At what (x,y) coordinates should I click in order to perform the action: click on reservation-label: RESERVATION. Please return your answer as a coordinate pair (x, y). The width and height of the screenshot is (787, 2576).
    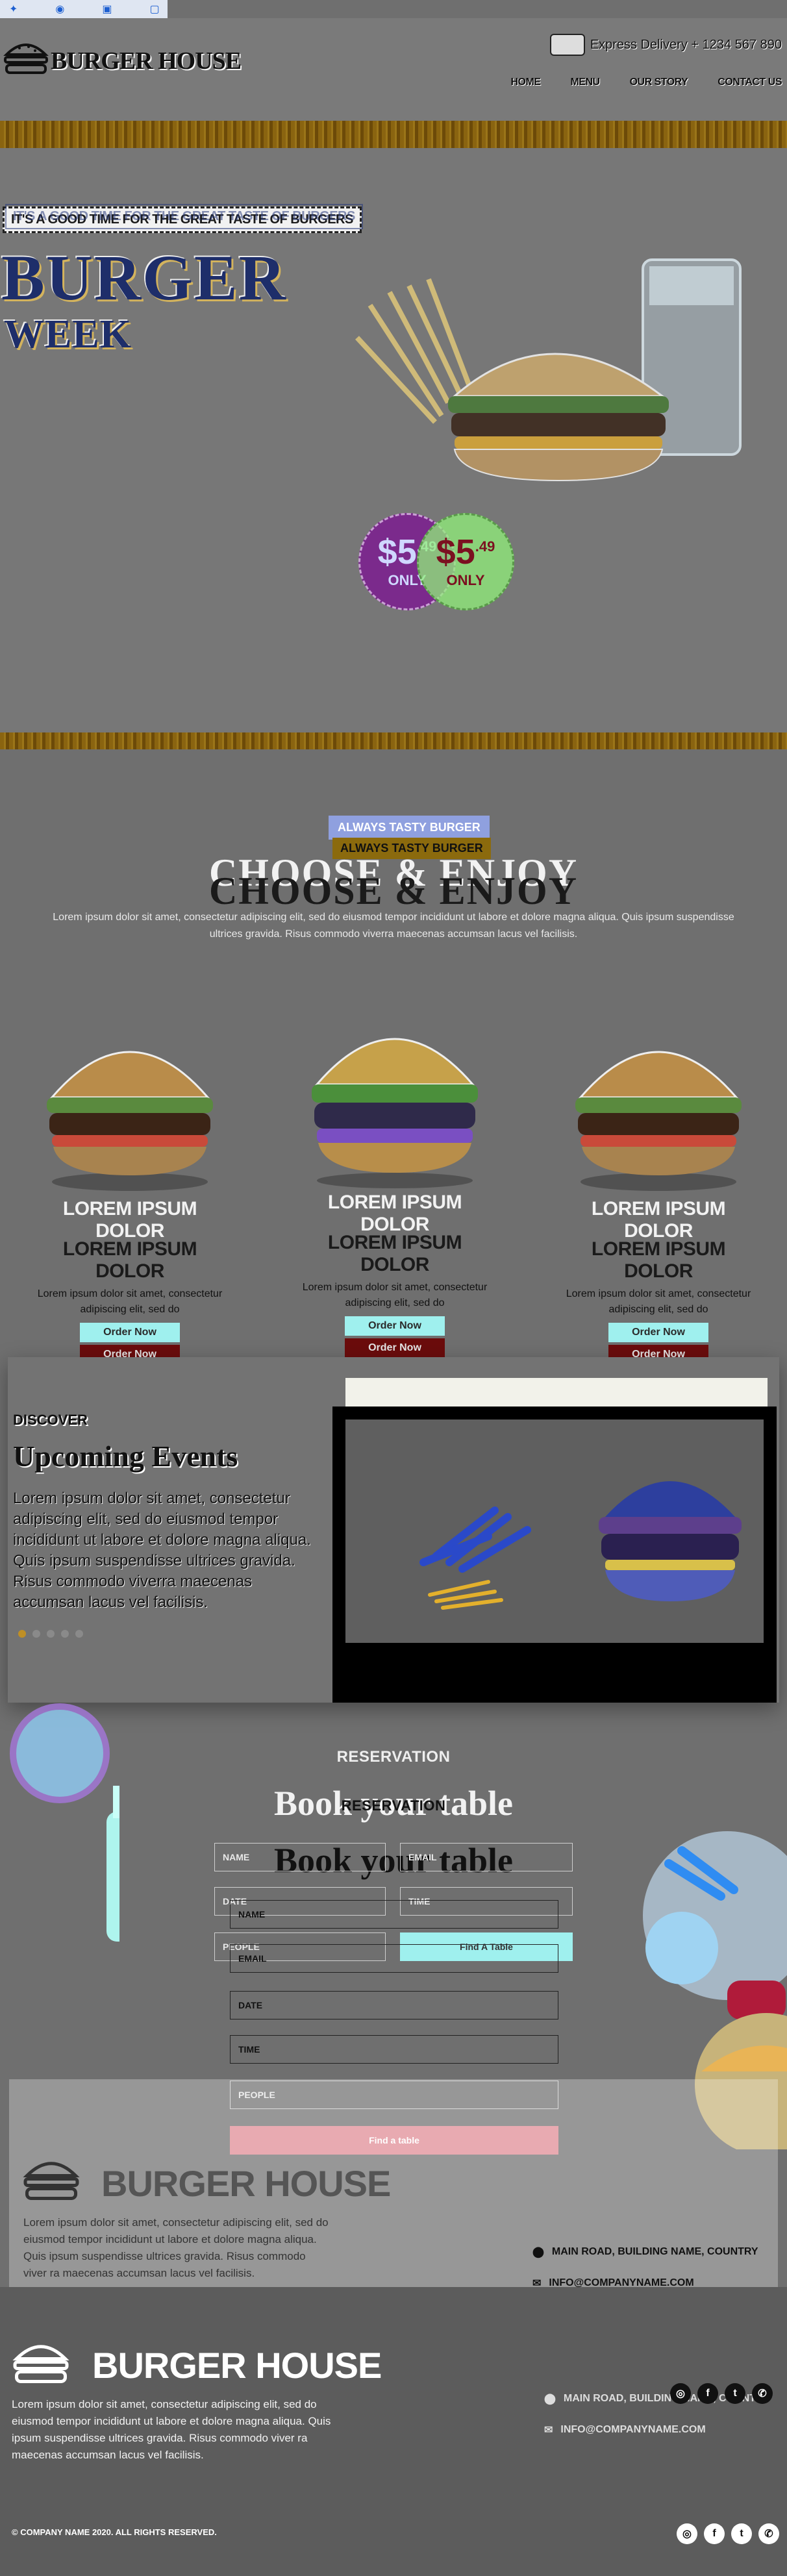
    Looking at the image, I should click on (393, 1757).